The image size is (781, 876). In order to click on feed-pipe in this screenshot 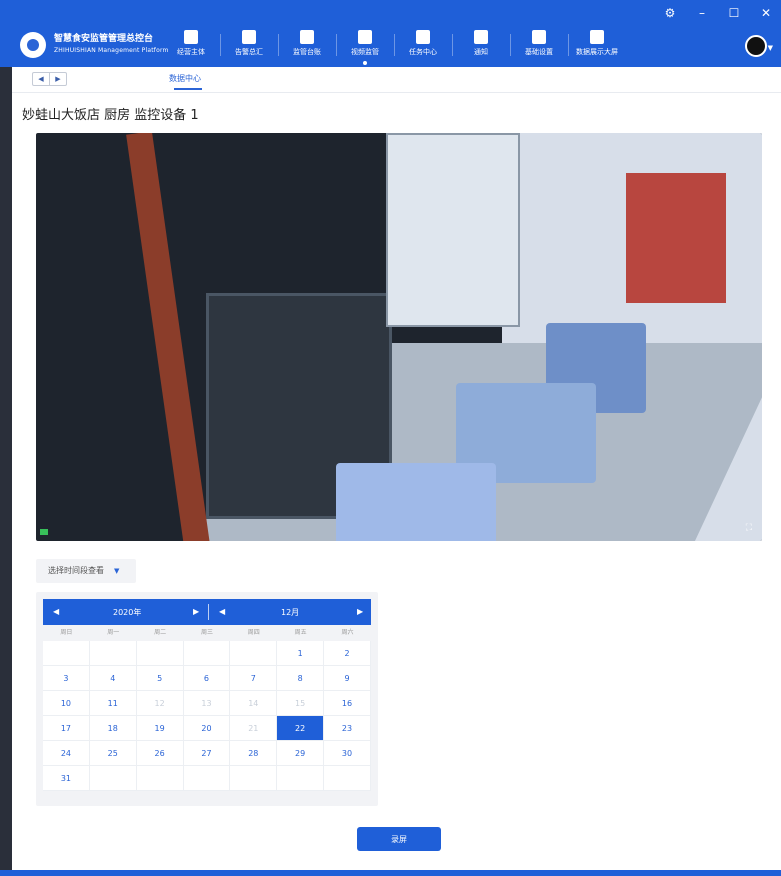, I will do `click(168, 337)`.